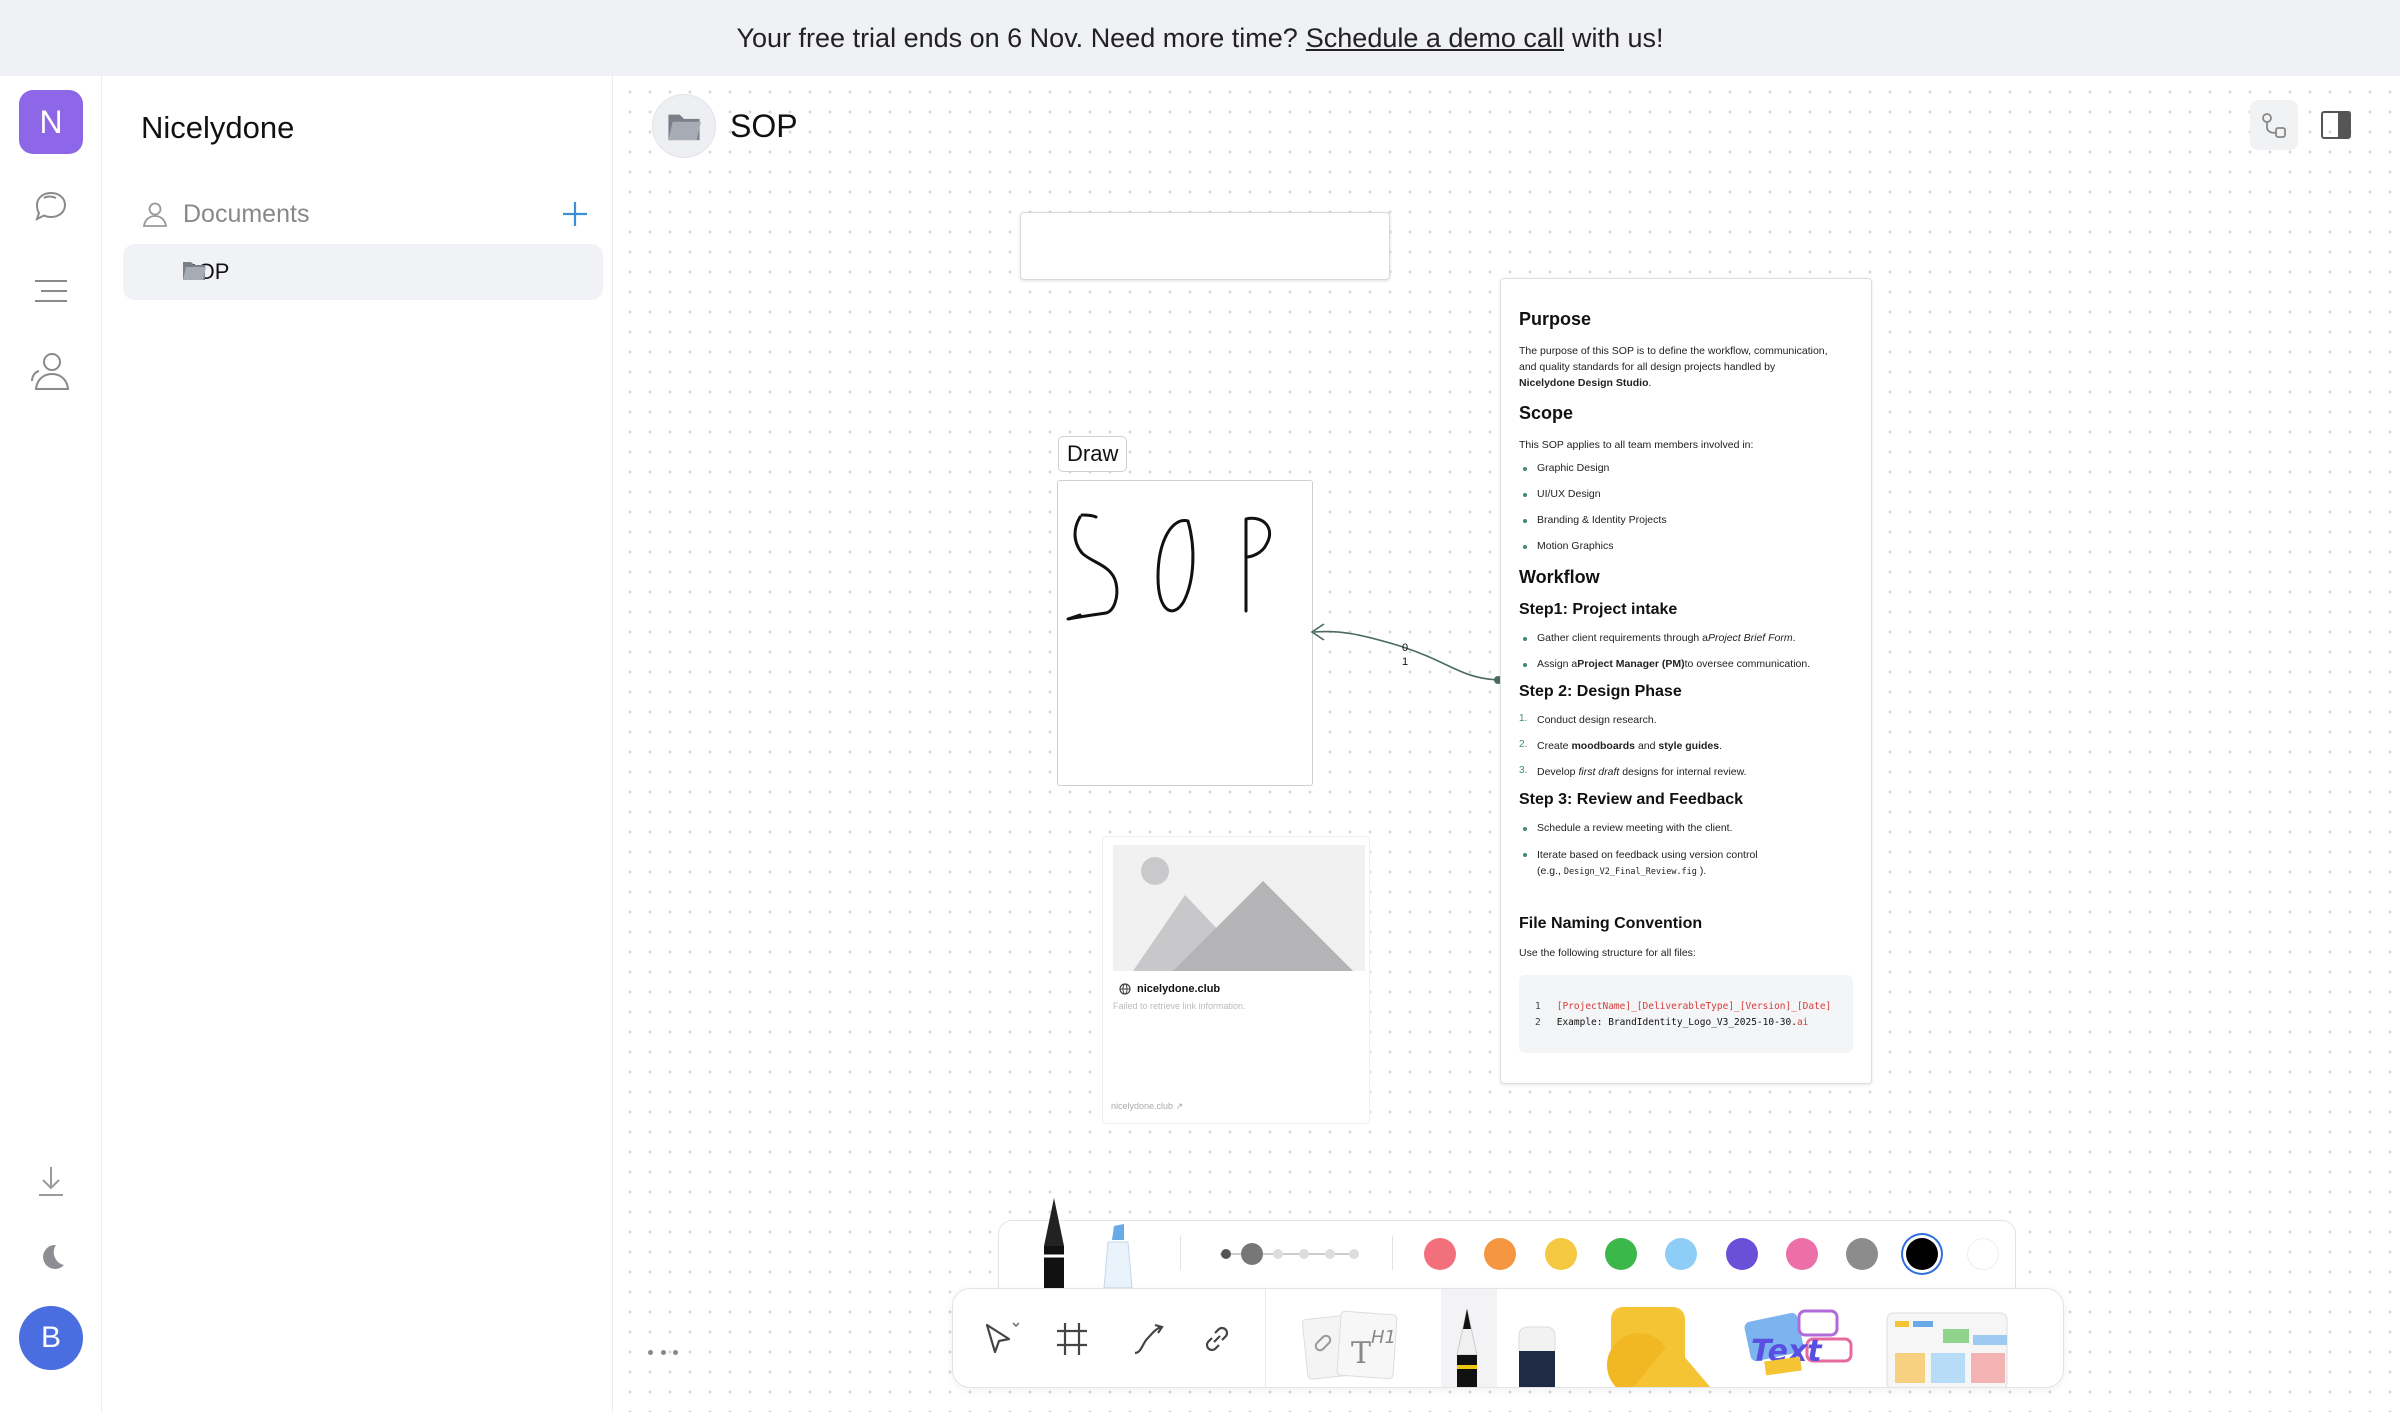 This screenshot has height=1412, width=2400. What do you see at coordinates (1523, 718) in the screenshot?
I see `list-number: 1.` at bounding box center [1523, 718].